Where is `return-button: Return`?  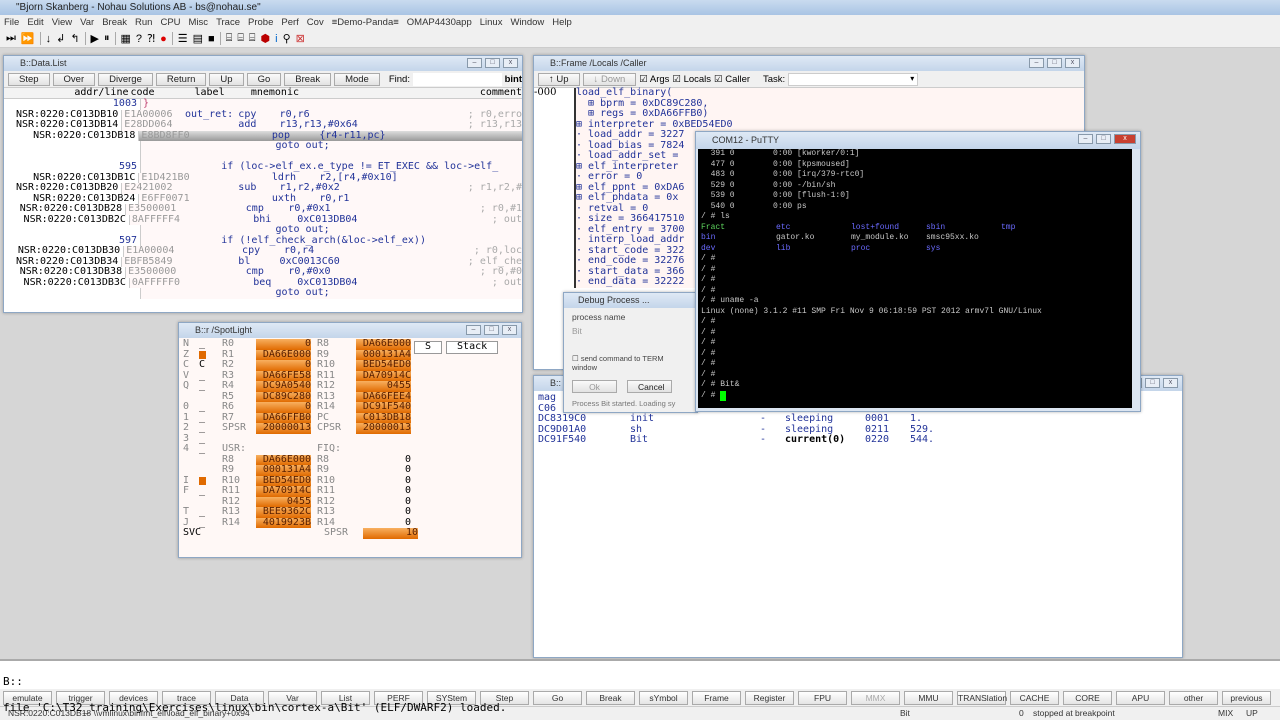
return-button: Return is located at coordinates (181, 79).